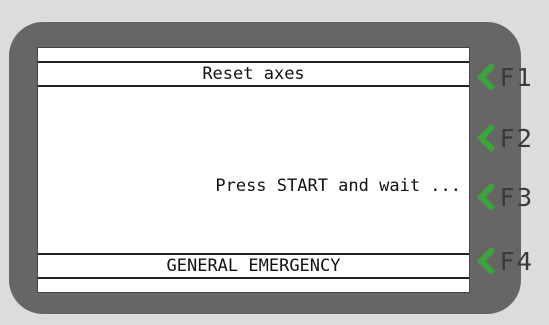  Describe the element at coordinates (517, 261) in the screenshot. I see `f4-key-label: F4` at that location.